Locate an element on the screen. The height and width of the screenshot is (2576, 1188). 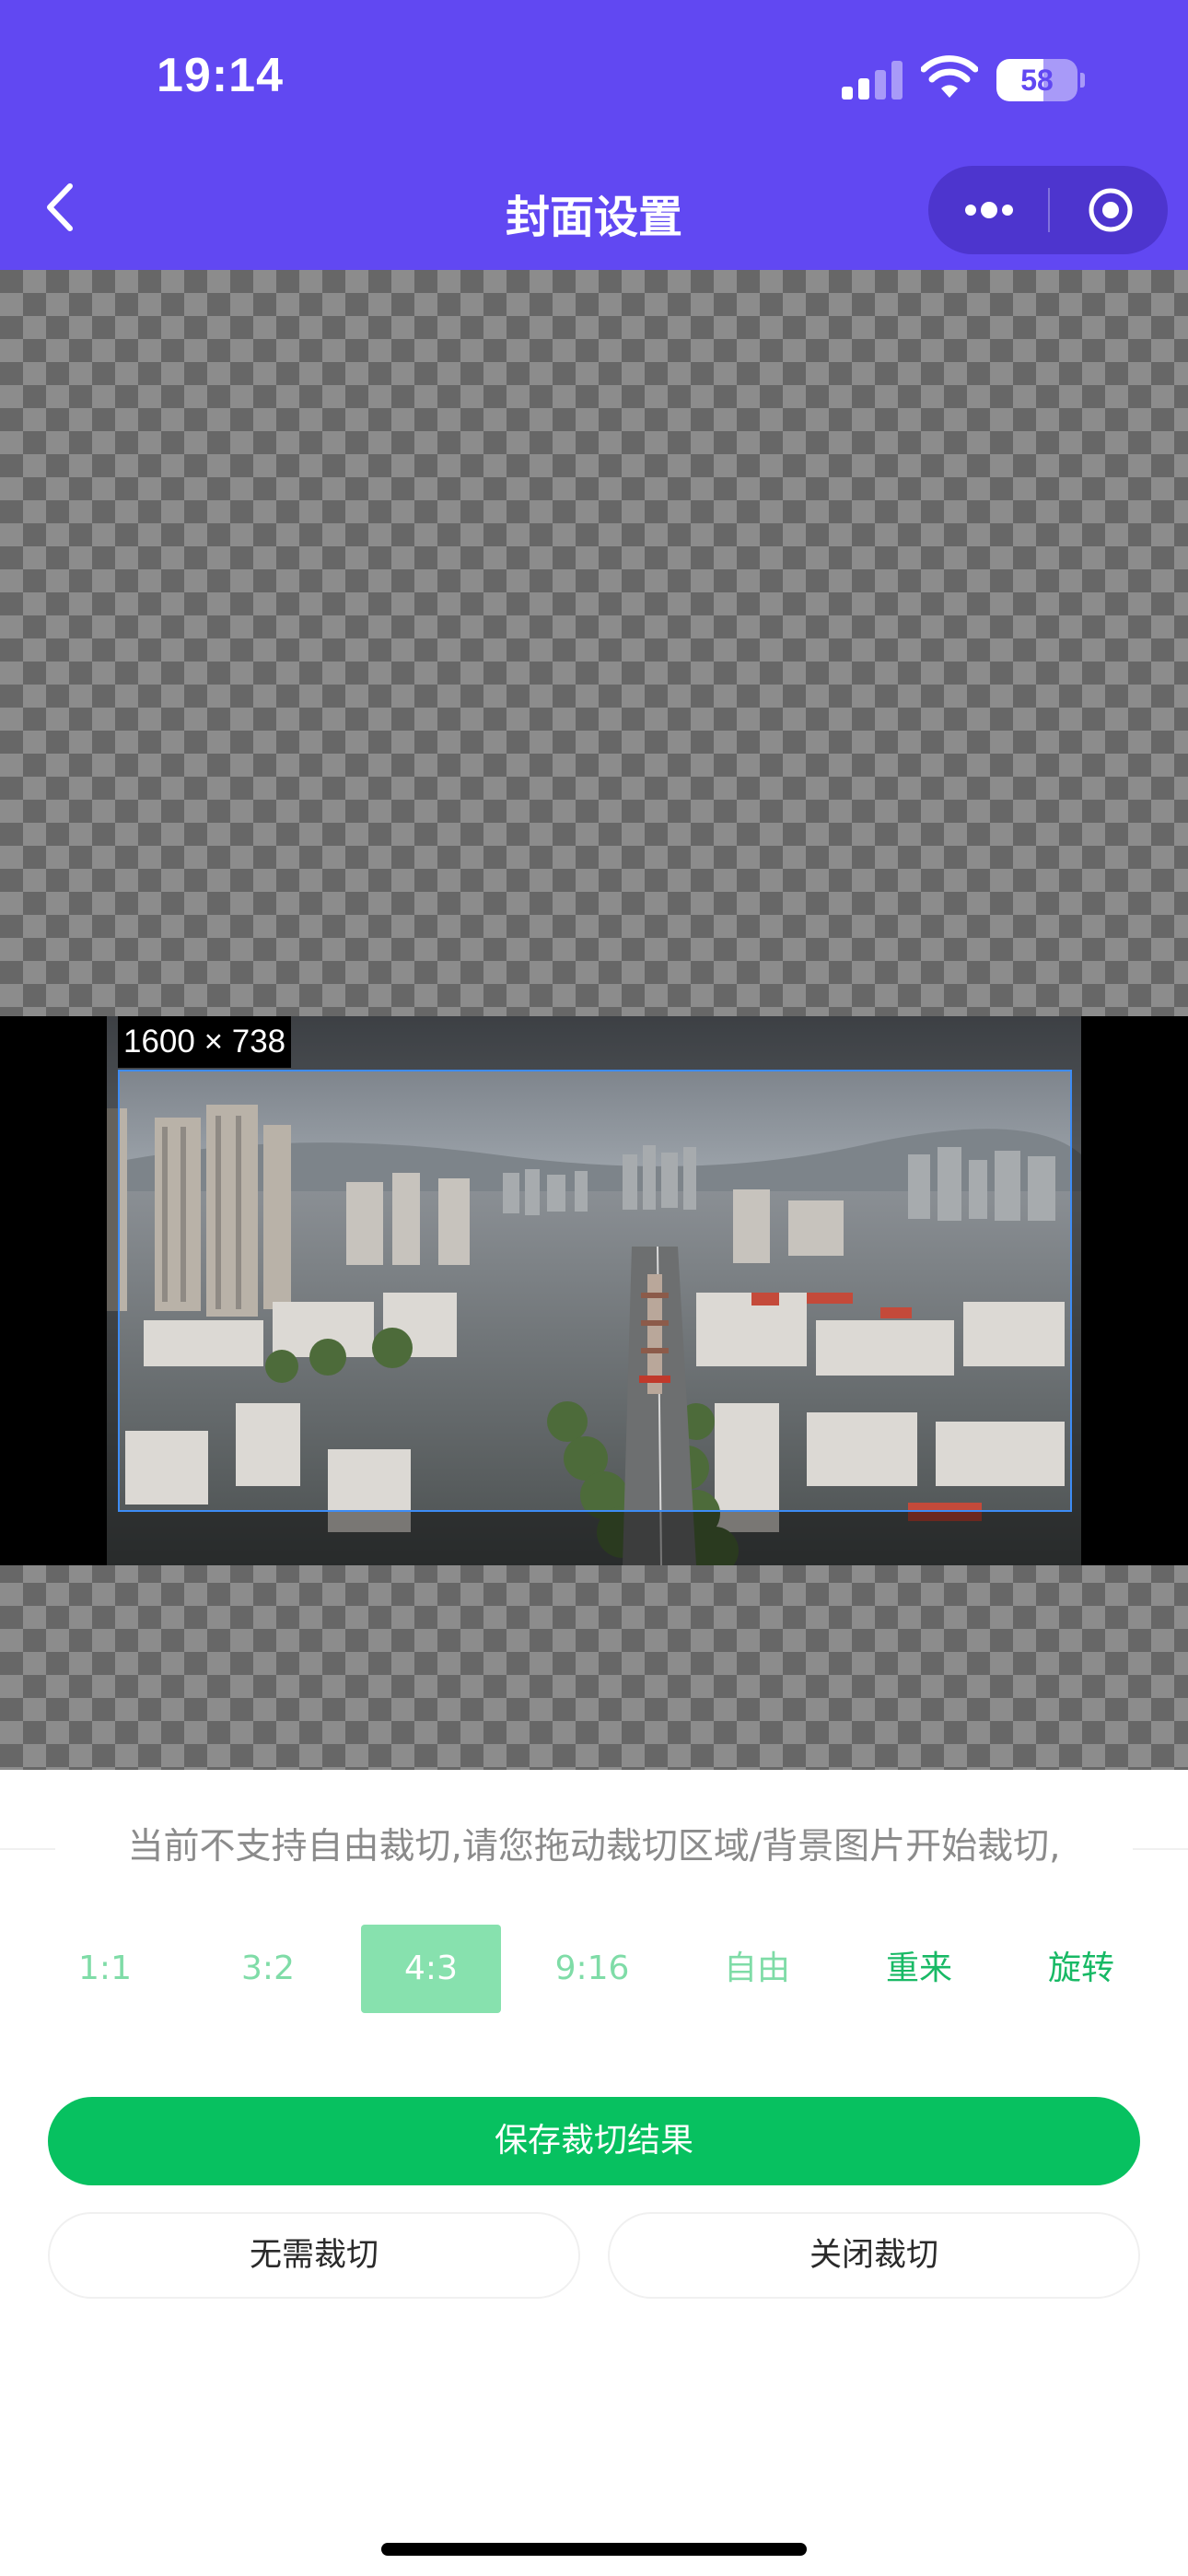
capsule-divider is located at coordinates (1049, 210).